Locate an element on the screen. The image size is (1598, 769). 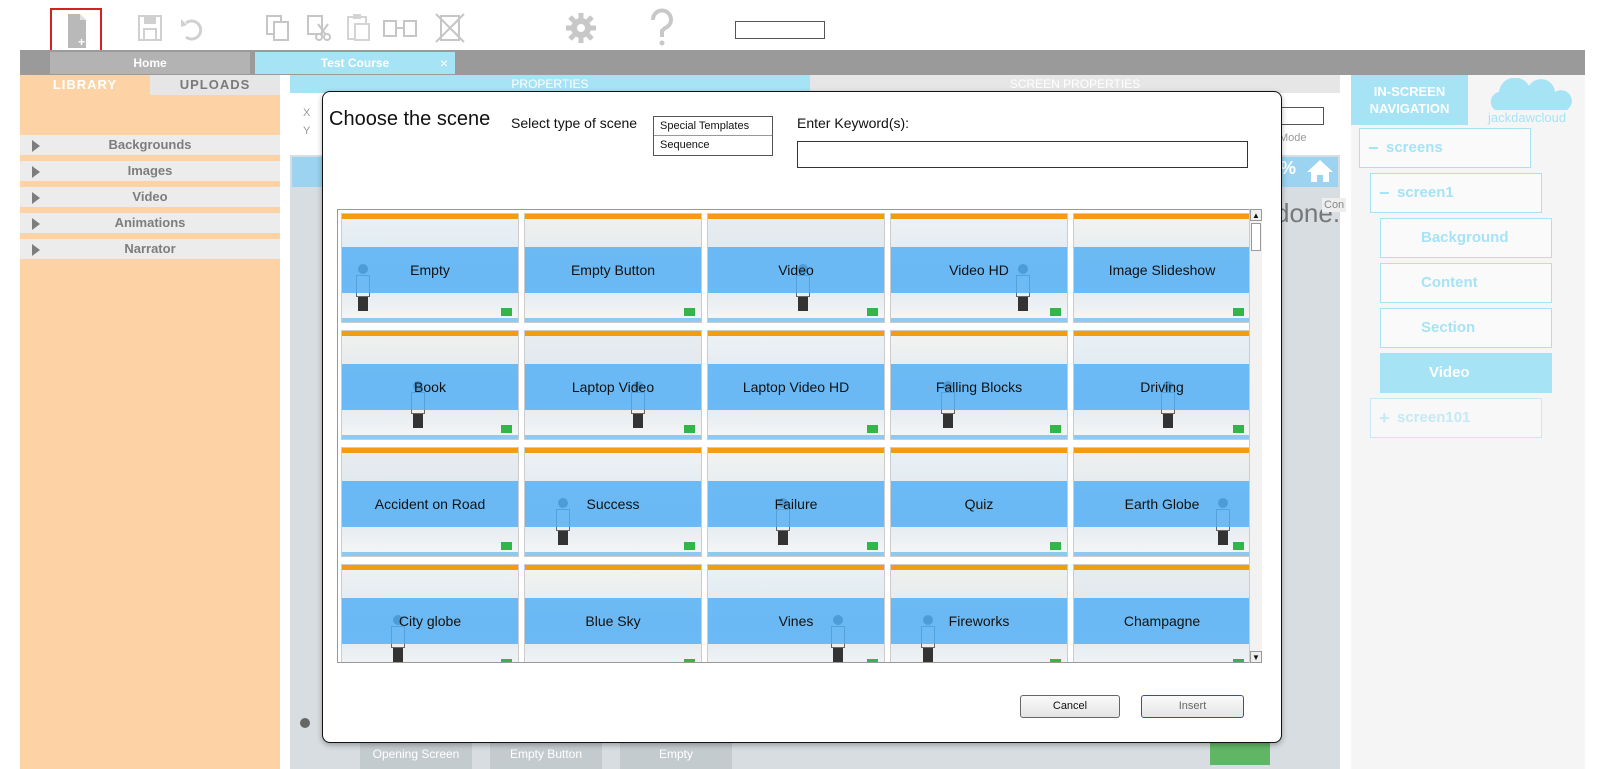
screen-thumbnail: Empty Button is located at coordinates (546, 754).